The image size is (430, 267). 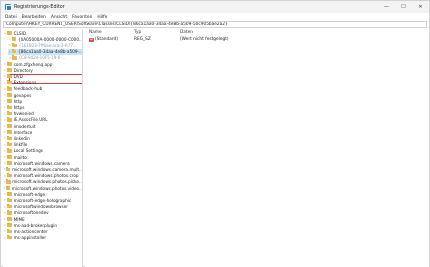 I want to click on maximize-button: ☐, so click(x=403, y=7).